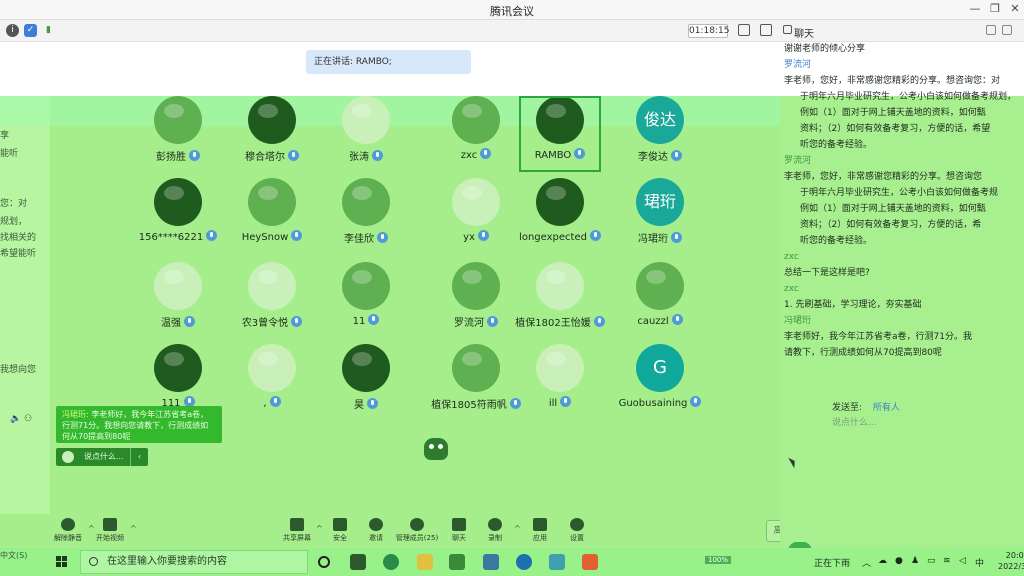 The image size is (1024, 576). Describe the element at coordinates (21, 419) in the screenshot. I see `mini-controls: 🔈 ⚇` at that location.